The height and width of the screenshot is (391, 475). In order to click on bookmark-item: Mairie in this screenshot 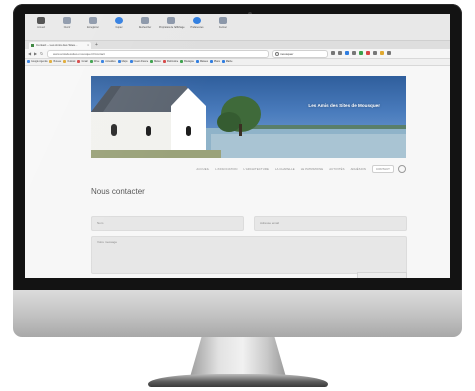, I will do `click(227, 62)`.